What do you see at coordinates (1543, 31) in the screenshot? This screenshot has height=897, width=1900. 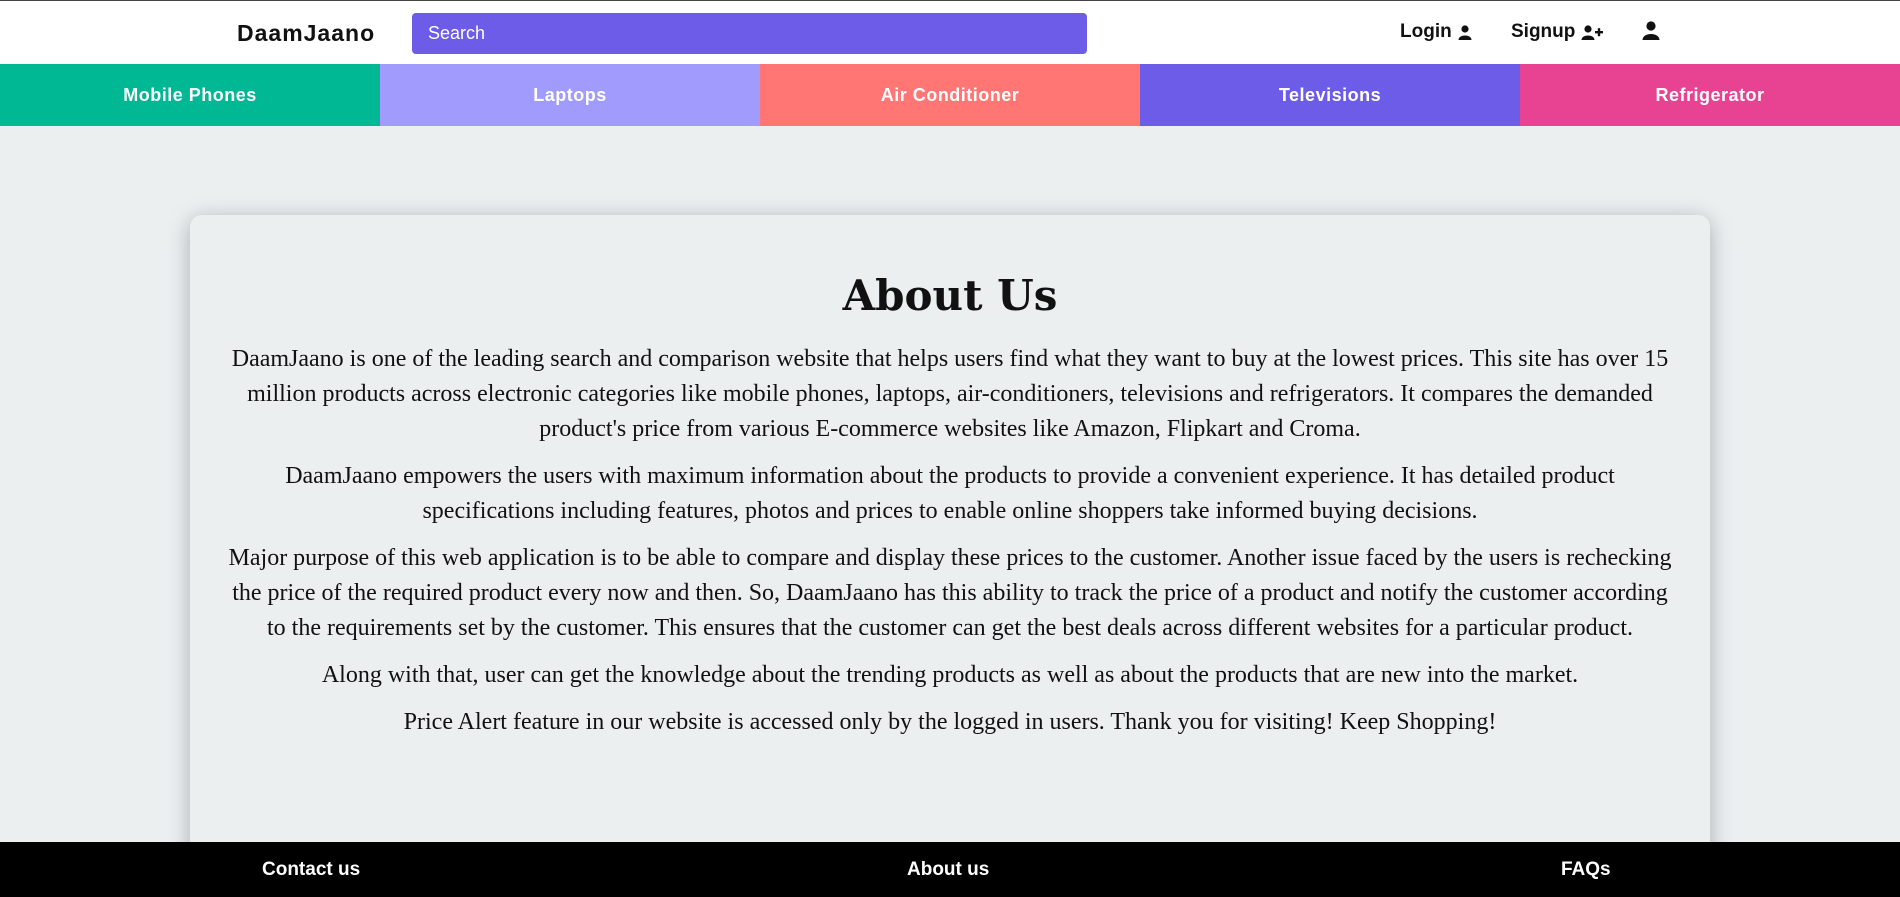 I see `signup-label: Signup` at bounding box center [1543, 31].